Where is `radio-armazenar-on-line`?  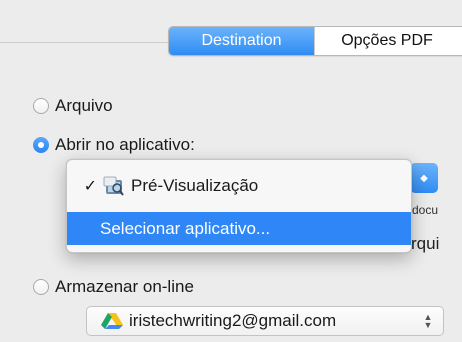 radio-armazenar-on-line is located at coordinates (41, 287).